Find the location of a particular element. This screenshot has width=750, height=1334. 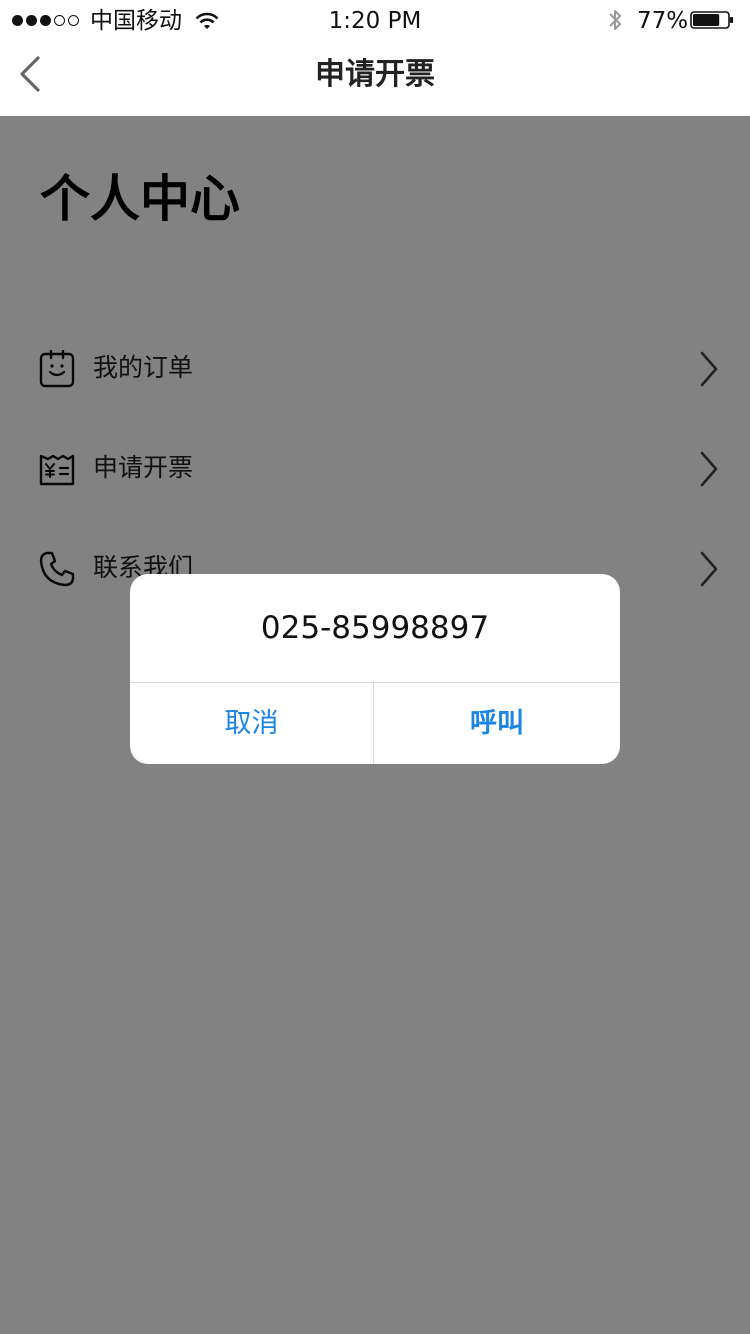

call-dialog: 025-85998897 取消 呼叫 is located at coordinates (375, 669).